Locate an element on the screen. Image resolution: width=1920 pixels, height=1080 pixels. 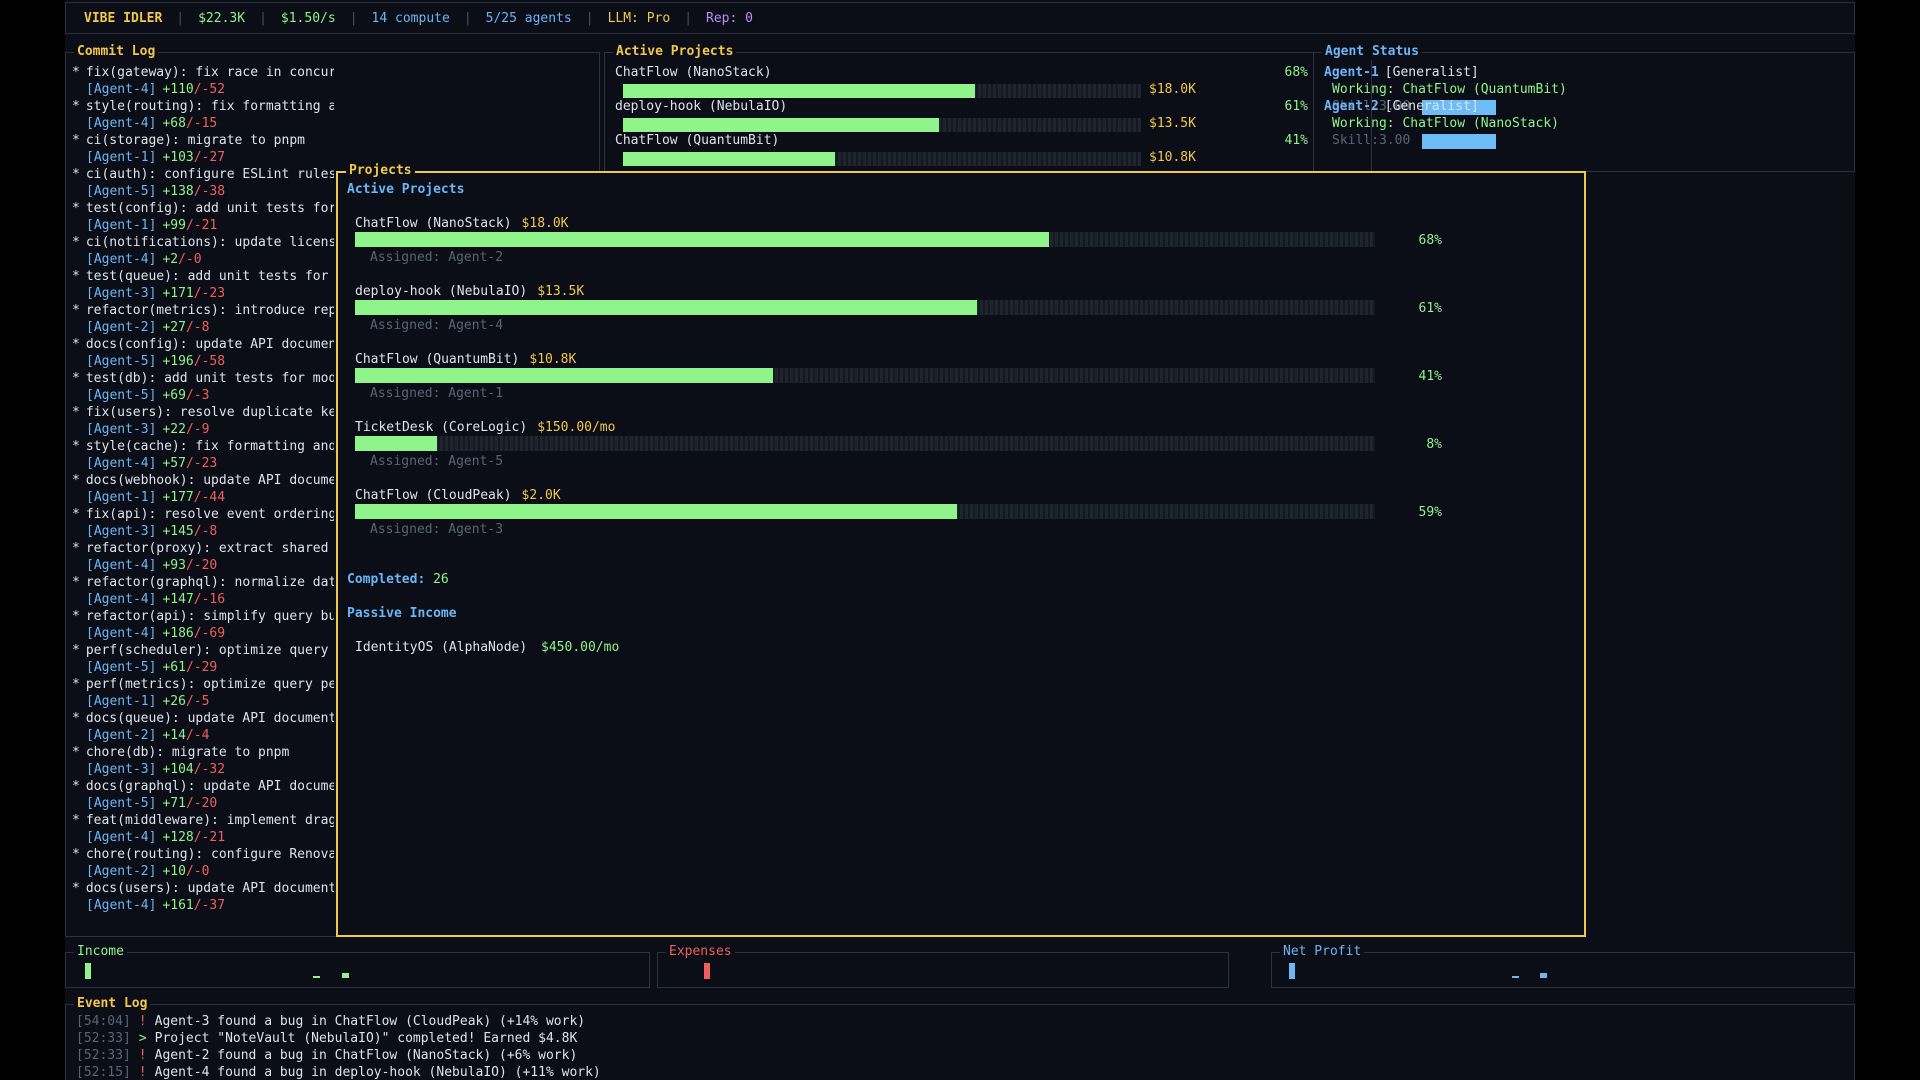
commit-agent: [Agent-2] is located at coordinates (121, 327).